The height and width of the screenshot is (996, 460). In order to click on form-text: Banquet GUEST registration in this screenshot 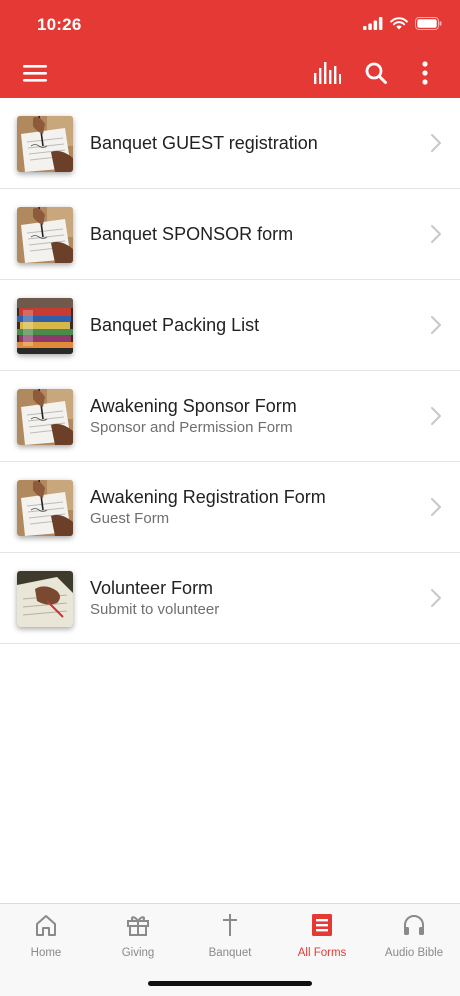, I will do `click(255, 143)`.